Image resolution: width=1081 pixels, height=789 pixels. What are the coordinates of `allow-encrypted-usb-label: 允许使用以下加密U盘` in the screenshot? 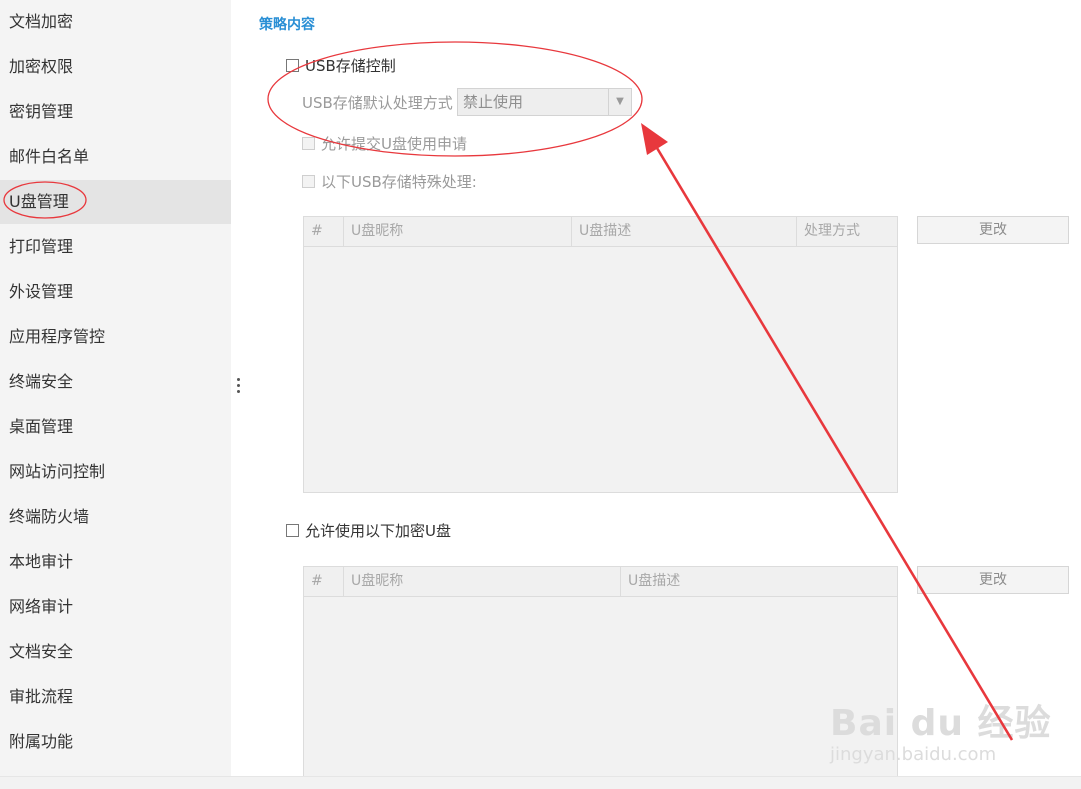 It's located at (378, 531).